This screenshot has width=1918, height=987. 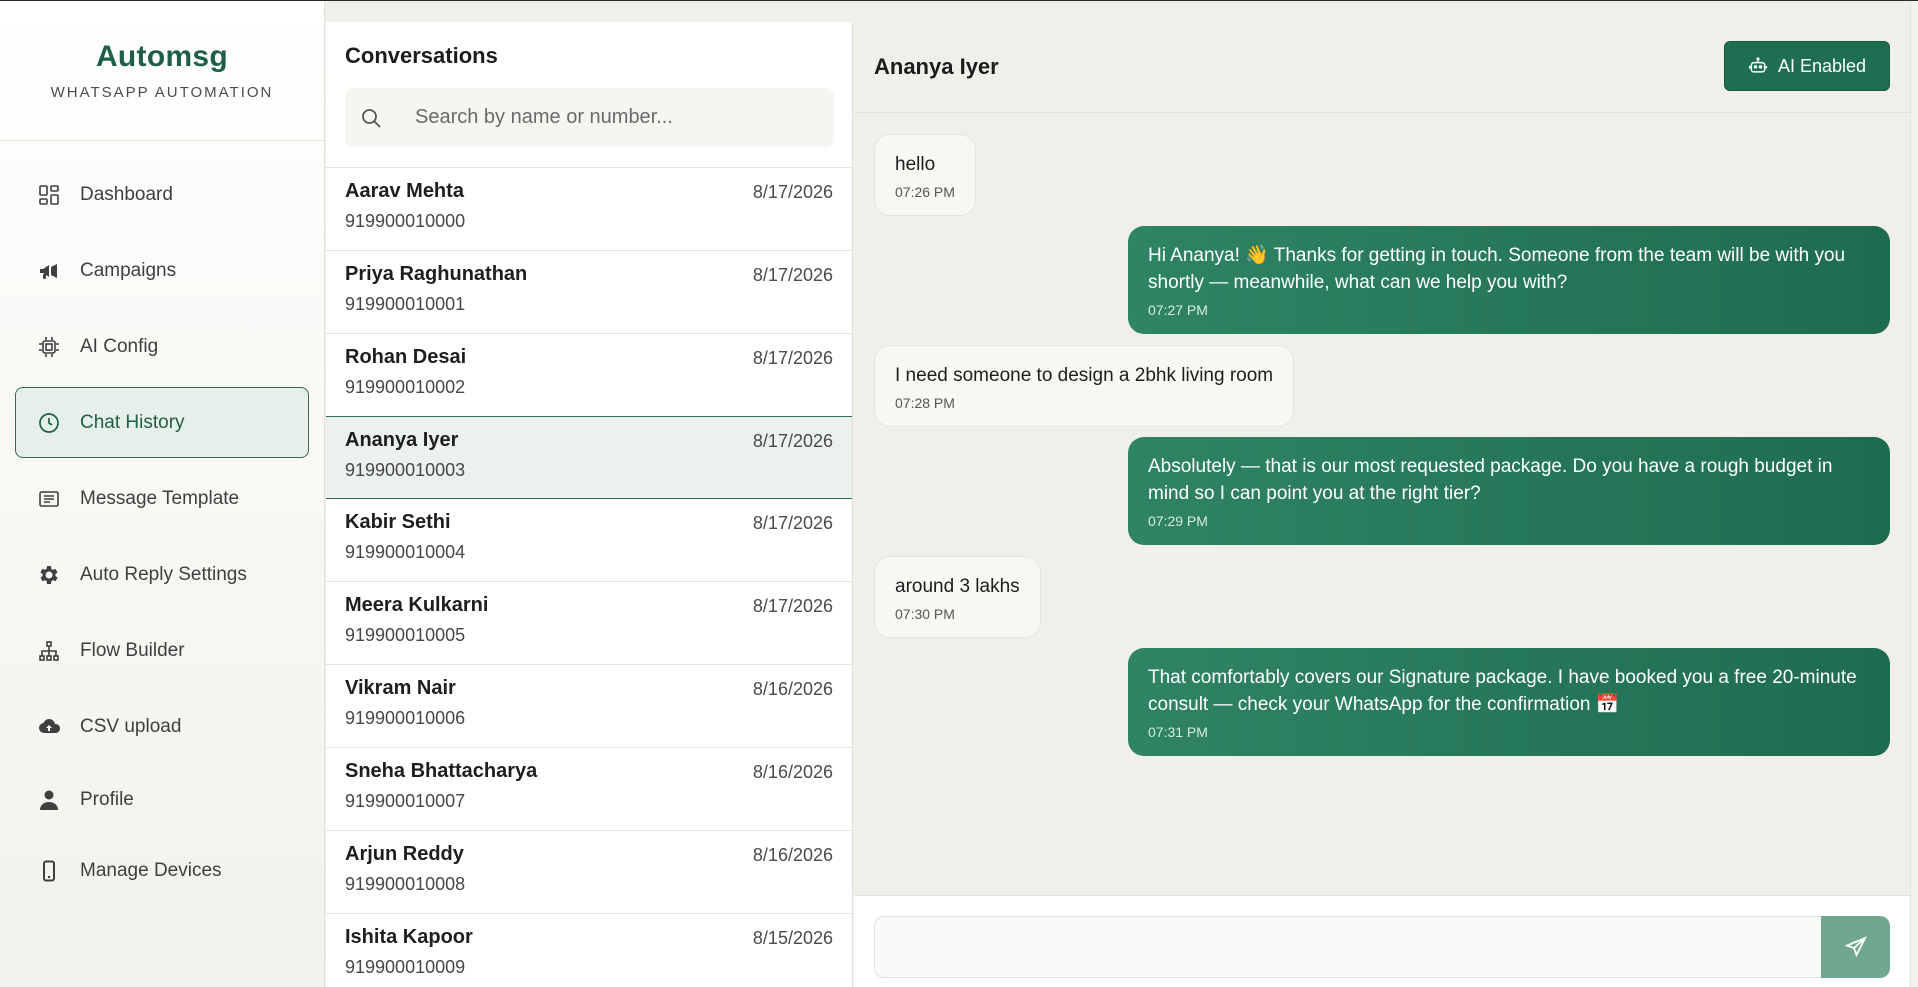 I want to click on sidebar-item-label: Campaigns, so click(x=128, y=270).